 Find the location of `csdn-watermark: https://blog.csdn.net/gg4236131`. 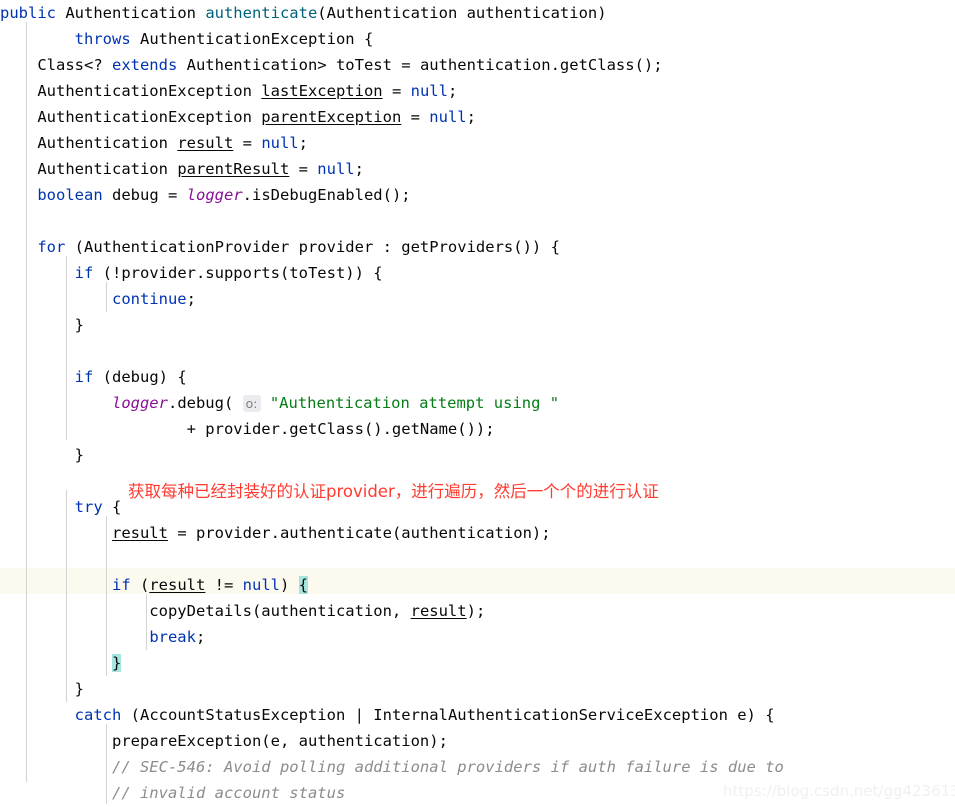

csdn-watermark: https://blog.csdn.net/gg4236131 is located at coordinates (839, 791).